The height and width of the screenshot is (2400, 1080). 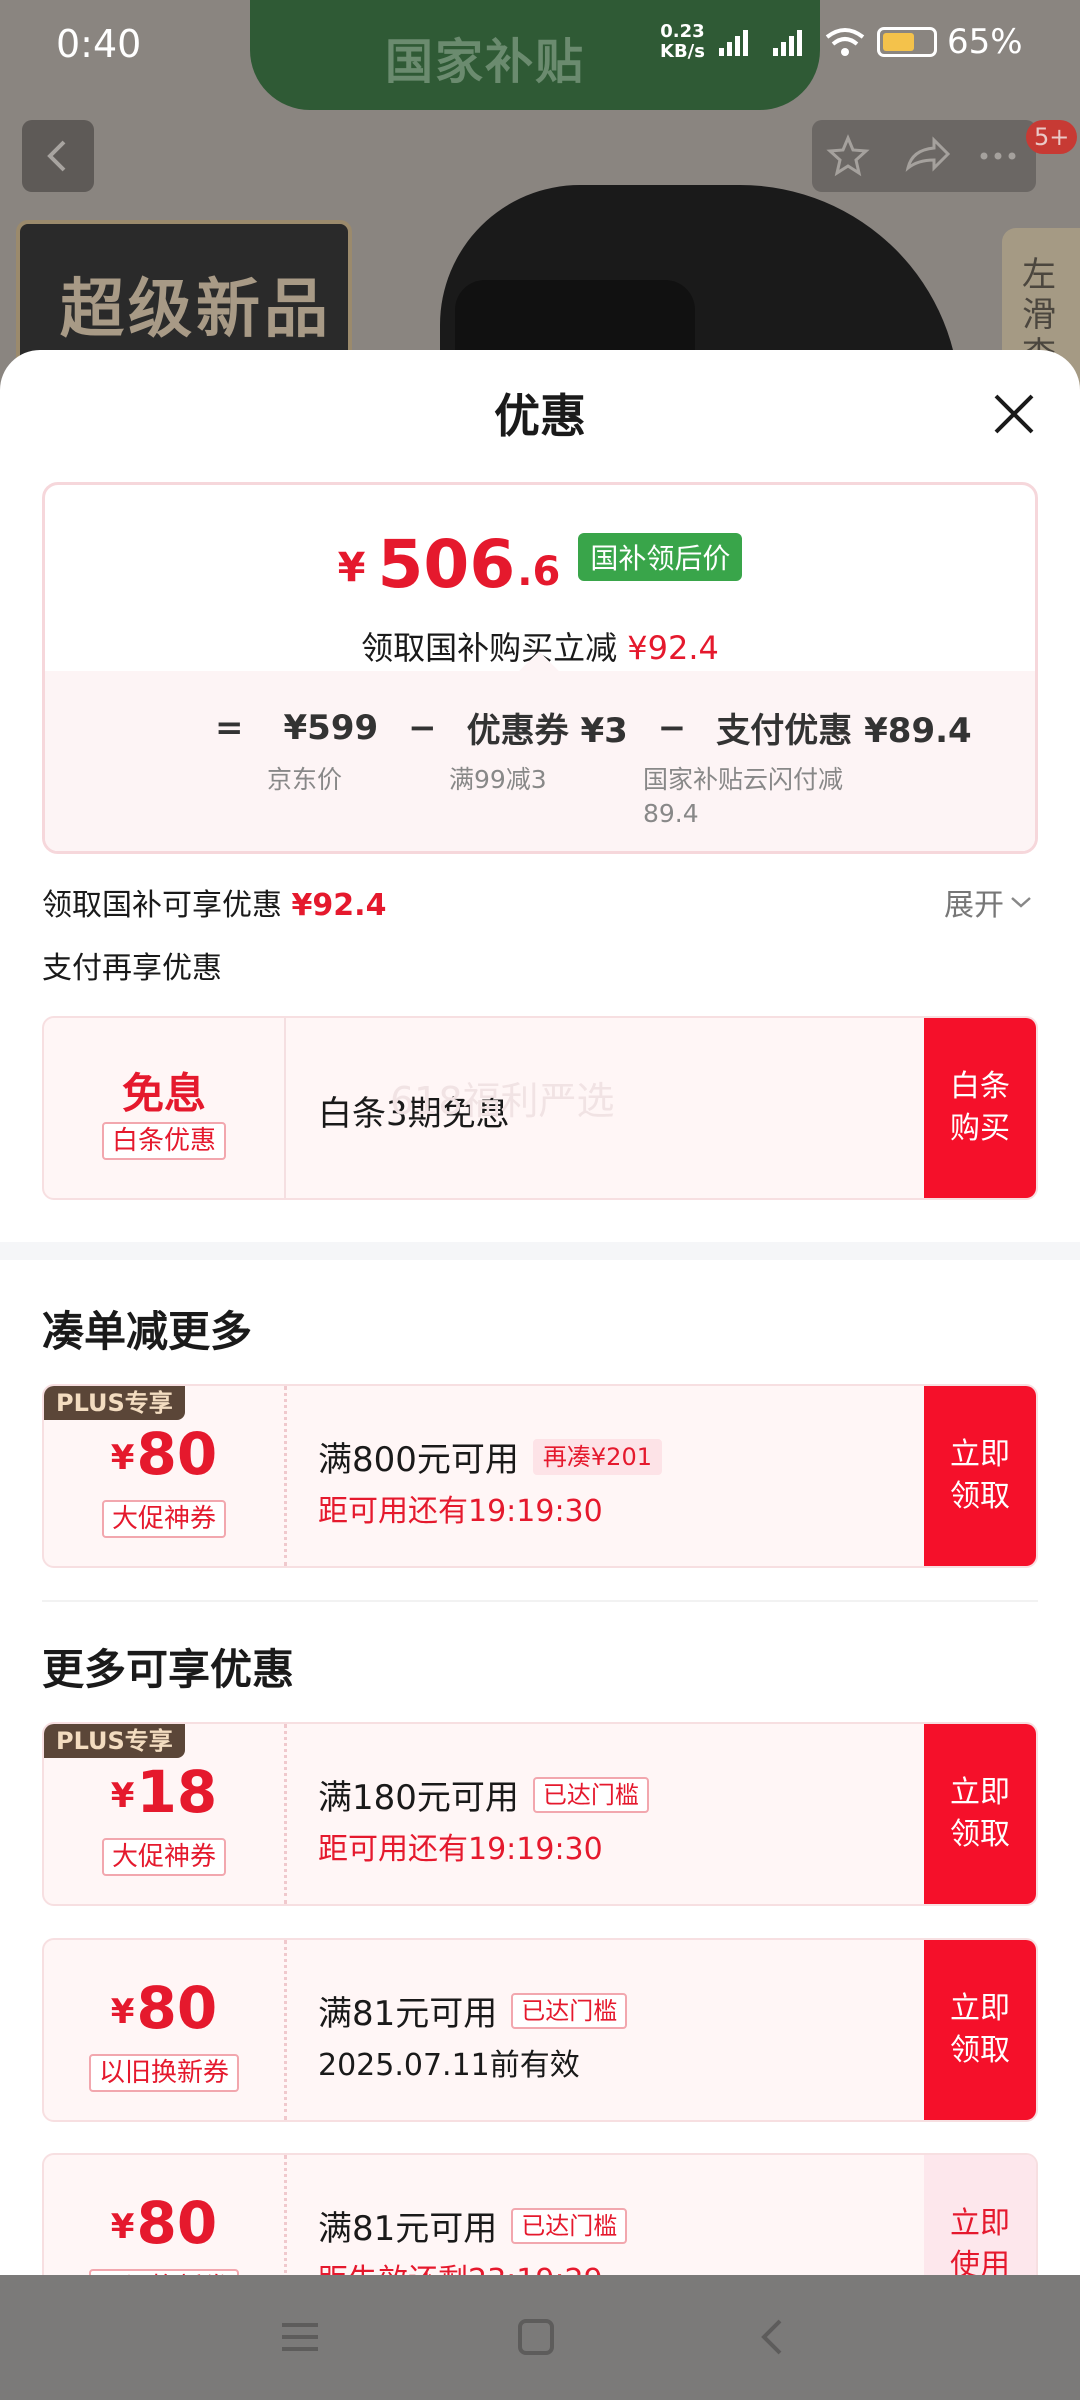 What do you see at coordinates (305, 779) in the screenshot?
I see `list-price-label: 京东价` at bounding box center [305, 779].